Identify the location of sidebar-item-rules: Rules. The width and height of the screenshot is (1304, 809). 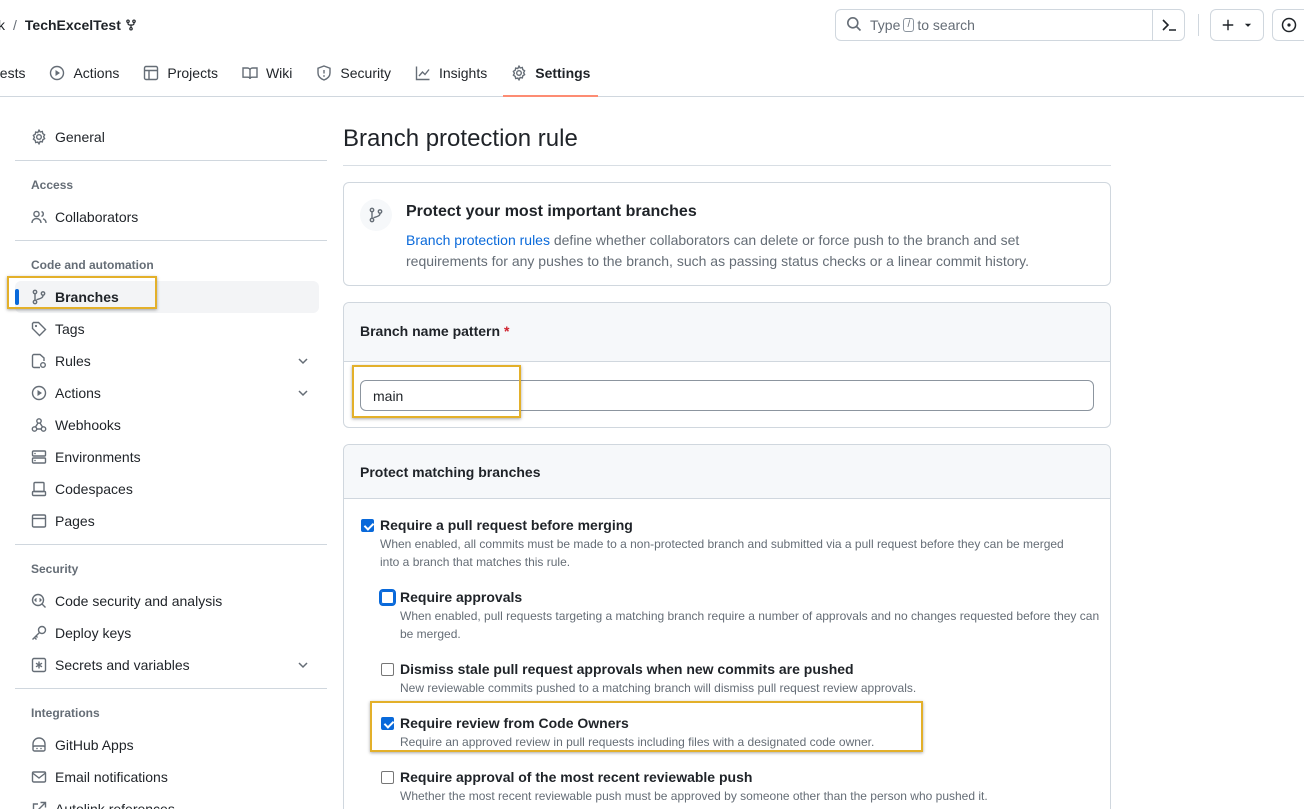
(167, 361).